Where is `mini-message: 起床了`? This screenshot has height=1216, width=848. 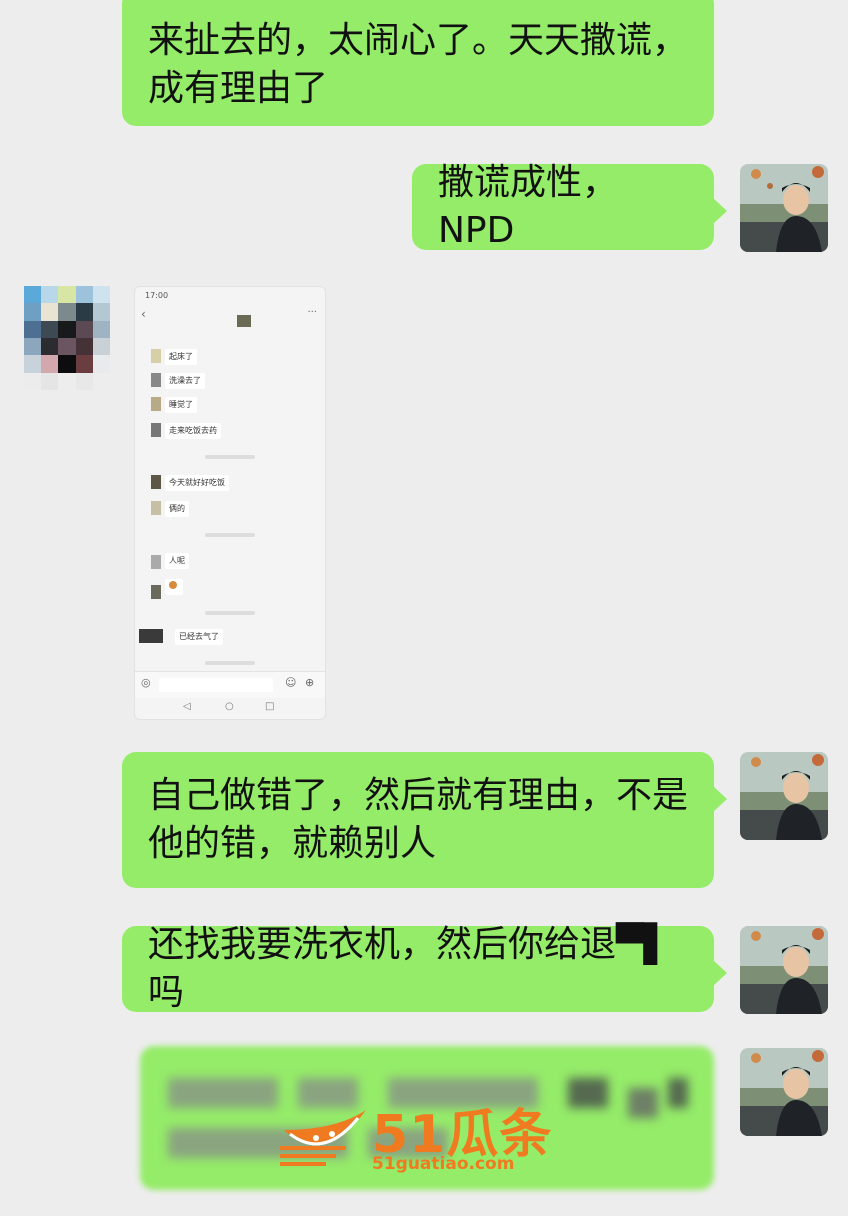 mini-message: 起床了 is located at coordinates (181, 357).